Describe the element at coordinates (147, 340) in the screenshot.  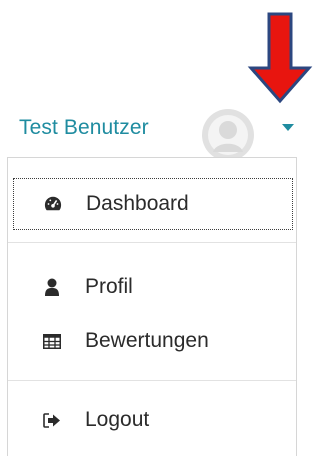
I see `menu-item-label: Bewertungen` at that location.